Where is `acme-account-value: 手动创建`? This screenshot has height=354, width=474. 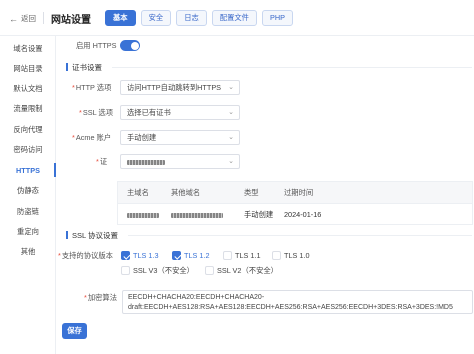
acme-account-value: 手动创建 is located at coordinates (142, 137).